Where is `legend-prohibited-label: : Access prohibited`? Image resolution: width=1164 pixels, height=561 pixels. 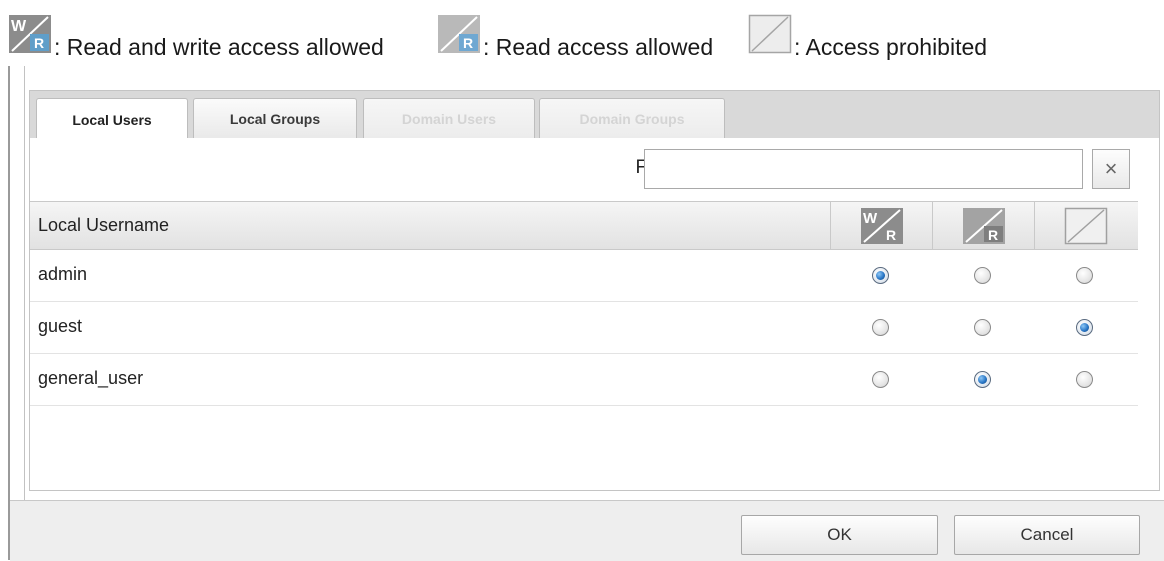
legend-prohibited-label: : Access prohibited is located at coordinates (891, 47).